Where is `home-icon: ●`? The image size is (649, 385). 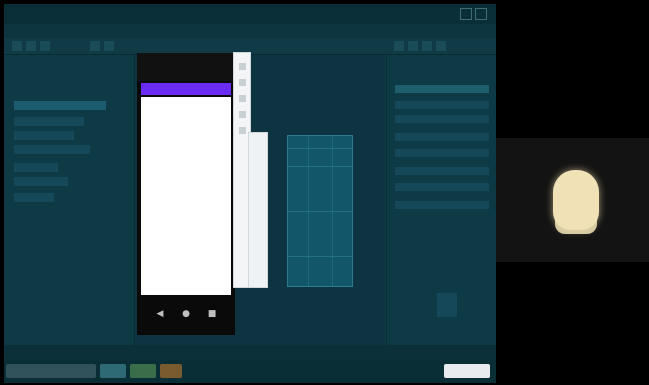 home-icon: ● is located at coordinates (186, 314).